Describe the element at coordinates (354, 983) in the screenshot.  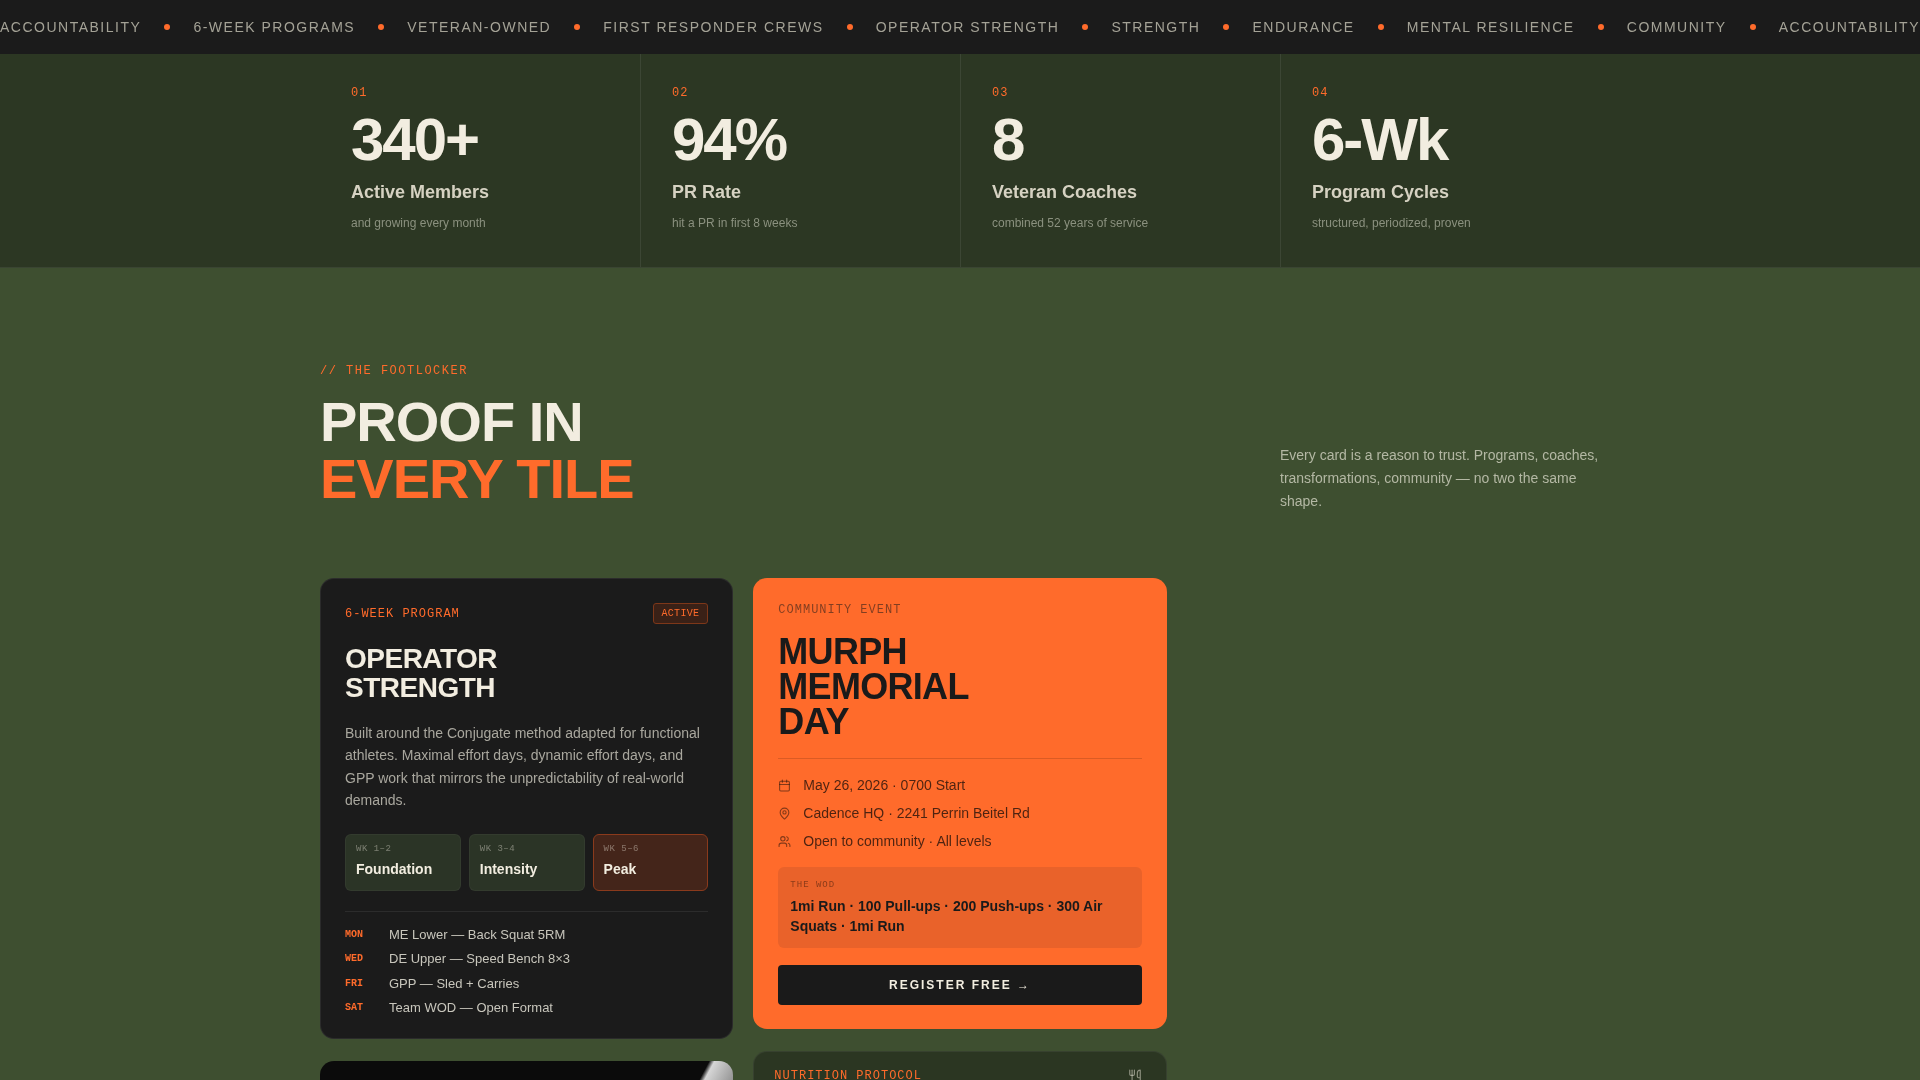
I see `schedule-day: FRI` at that location.